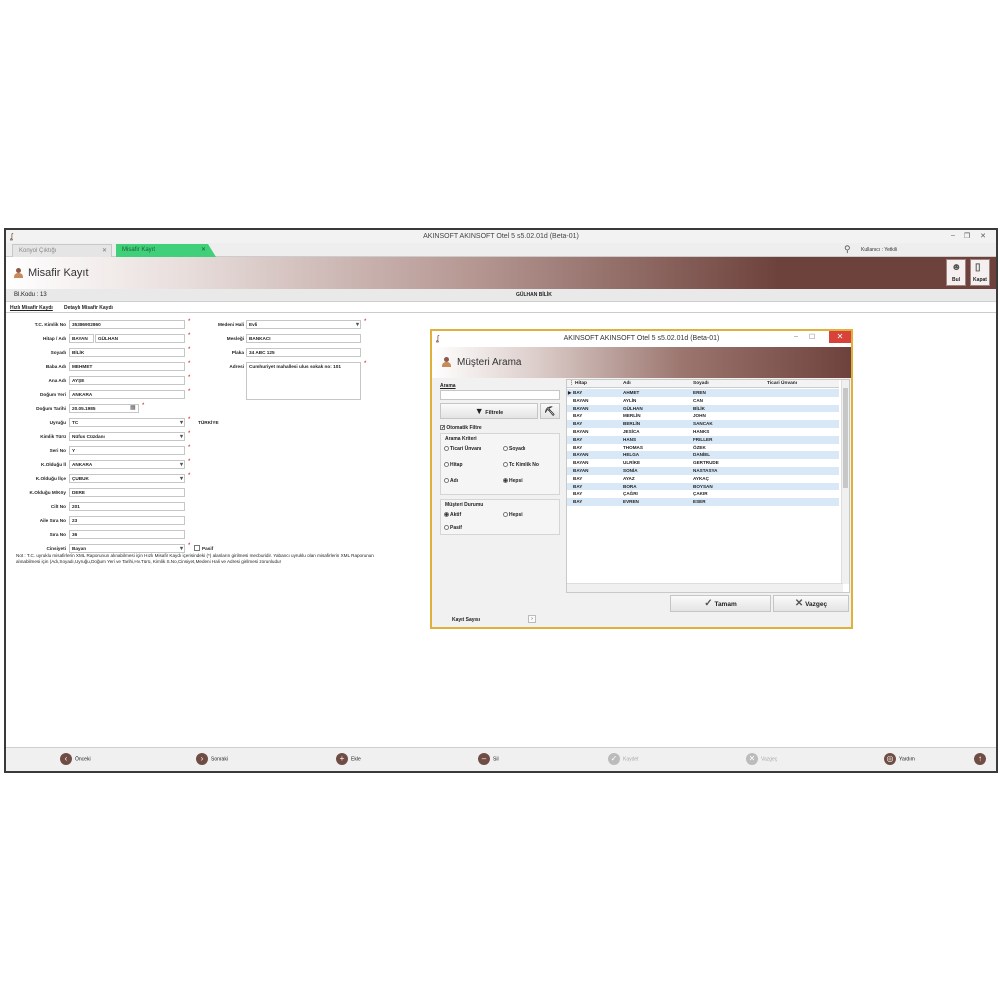  Describe the element at coordinates (703, 401) in the screenshot. I see `table-row: BAYAN AYLİN CAN` at that location.